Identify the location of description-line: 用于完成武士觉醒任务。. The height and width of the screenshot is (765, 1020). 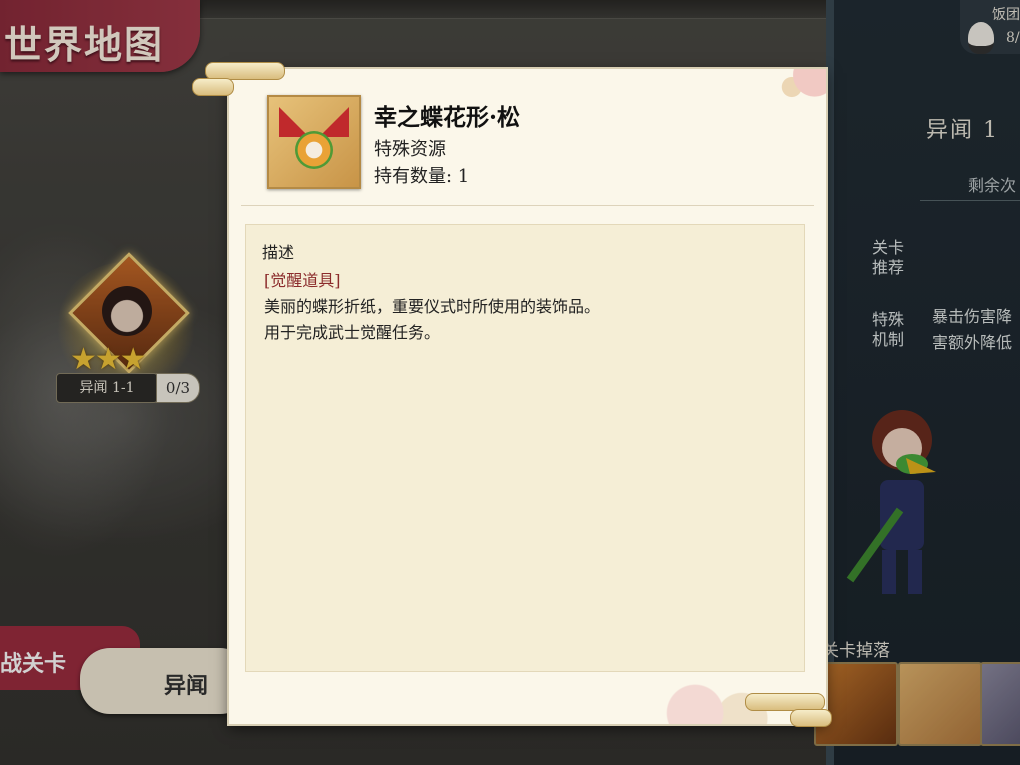
(352, 332).